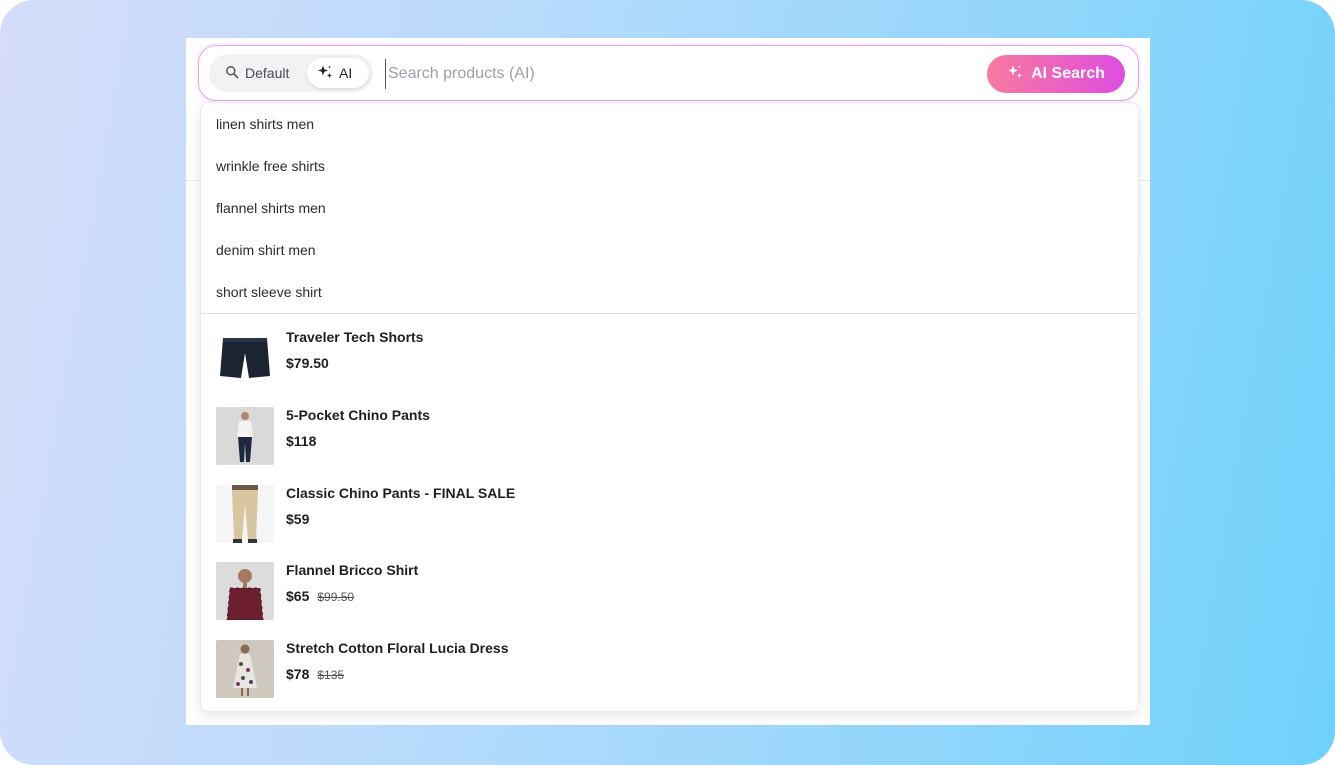  What do you see at coordinates (666, 591) in the screenshot?
I see `product-result: Flannel Bricco Shirt $65 $99.50` at bounding box center [666, 591].